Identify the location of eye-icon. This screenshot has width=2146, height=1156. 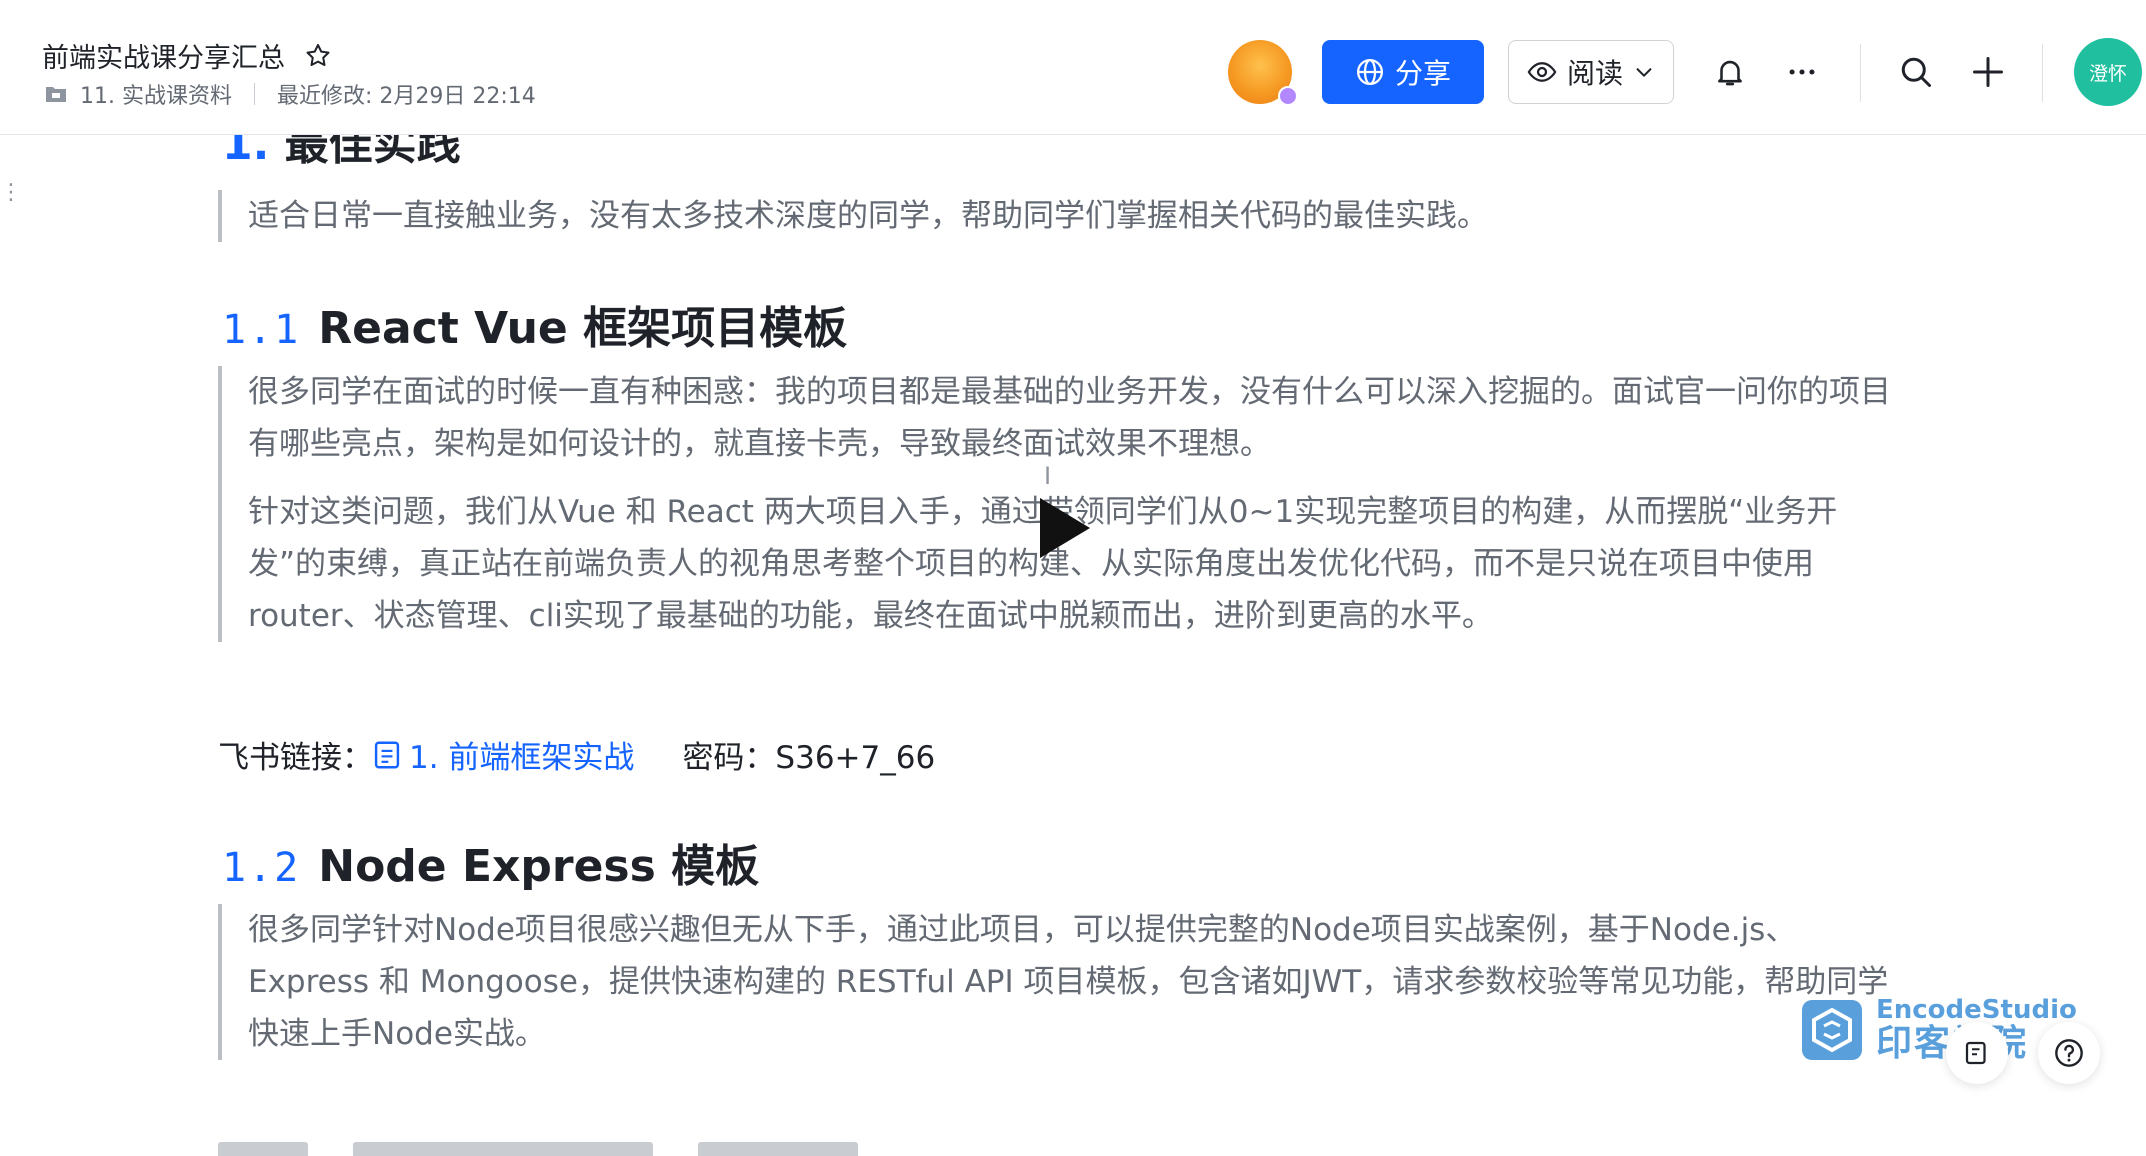
(1542, 72).